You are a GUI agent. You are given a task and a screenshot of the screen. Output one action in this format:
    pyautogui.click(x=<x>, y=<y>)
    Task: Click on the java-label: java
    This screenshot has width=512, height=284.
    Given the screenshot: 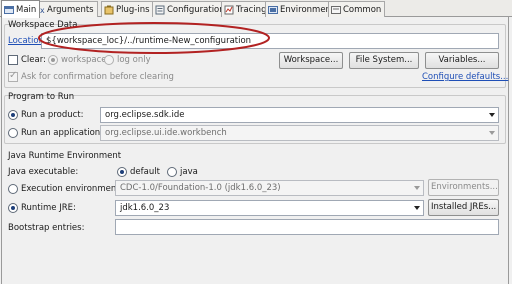 What is the action you would take?
    pyautogui.click(x=189, y=172)
    